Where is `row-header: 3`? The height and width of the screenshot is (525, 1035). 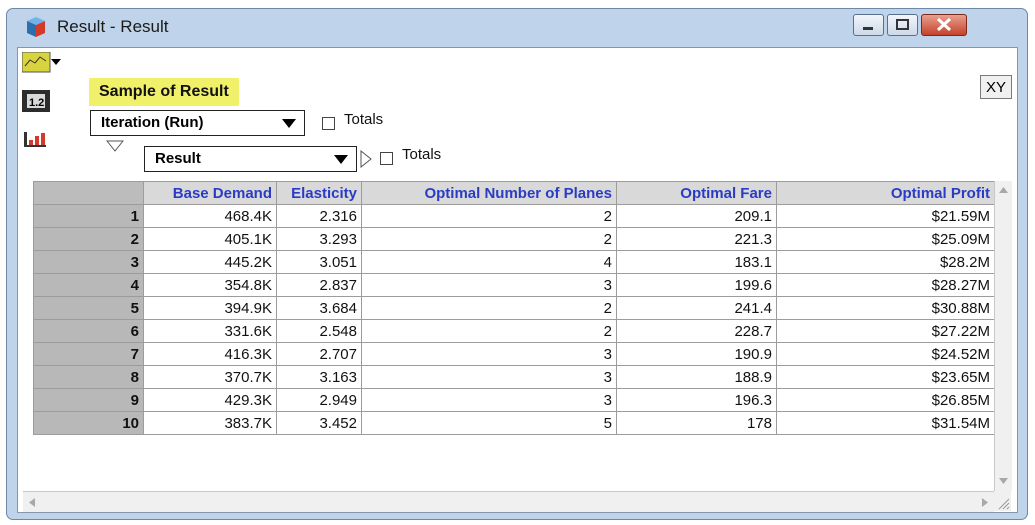
row-header: 3 is located at coordinates (88, 262).